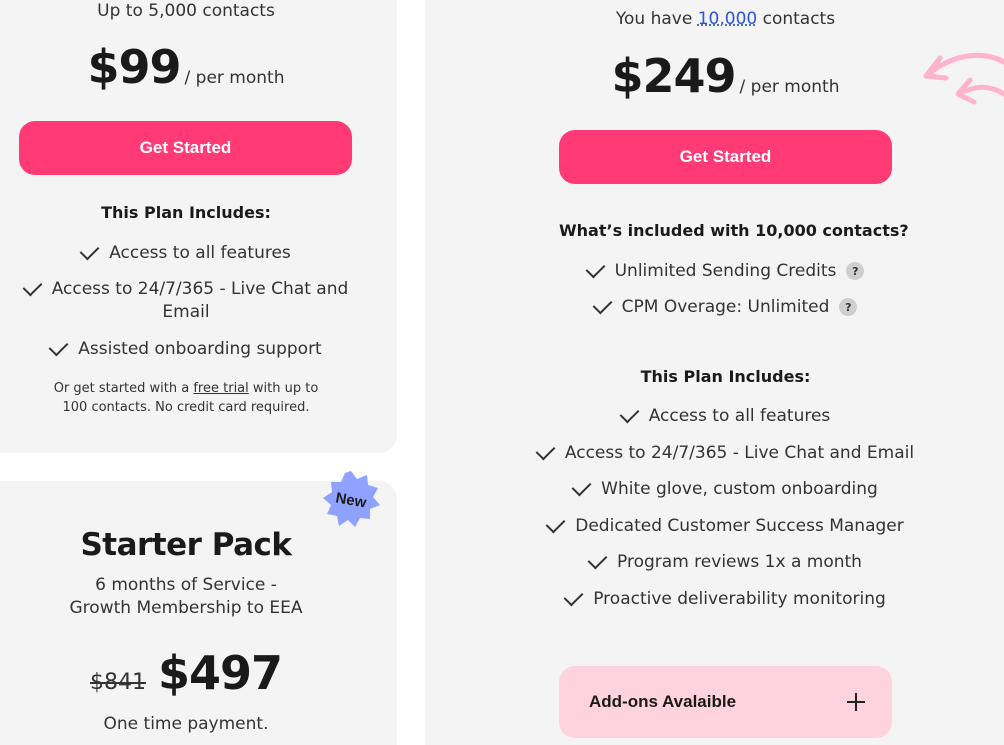 The height and width of the screenshot is (745, 1004). Describe the element at coordinates (186, 608) in the screenshot. I see `starter-pack-desc-line2: Growth Membership to EEA` at that location.